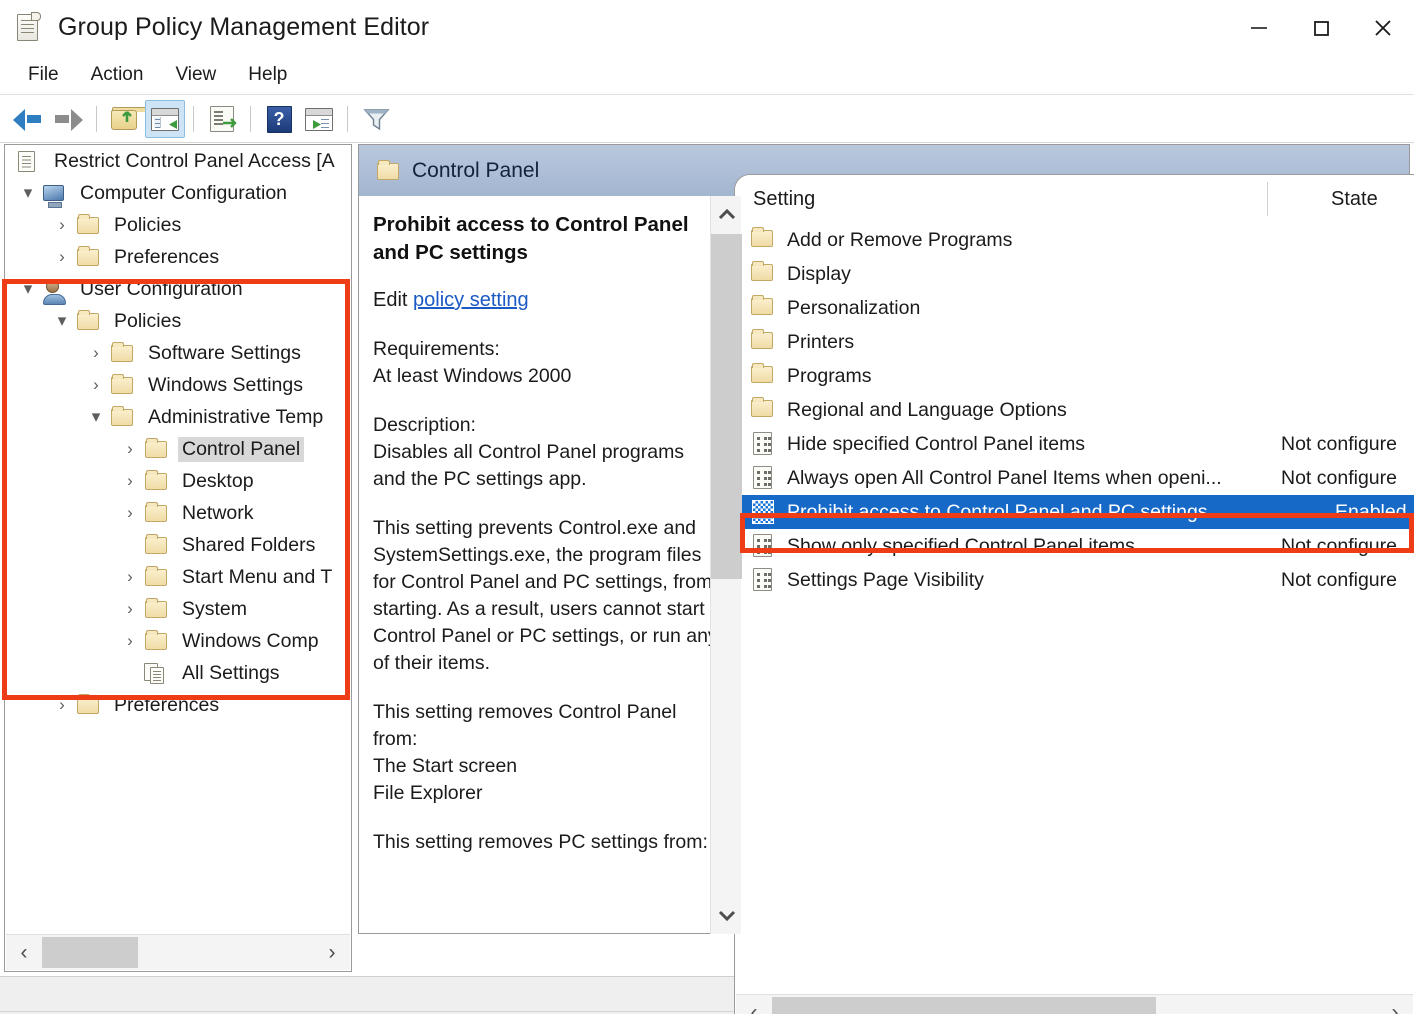 Image resolution: width=1414 pixels, height=1014 pixels. What do you see at coordinates (178, 545) in the screenshot?
I see `sidebar-item-shared-folders: Shared Folders` at bounding box center [178, 545].